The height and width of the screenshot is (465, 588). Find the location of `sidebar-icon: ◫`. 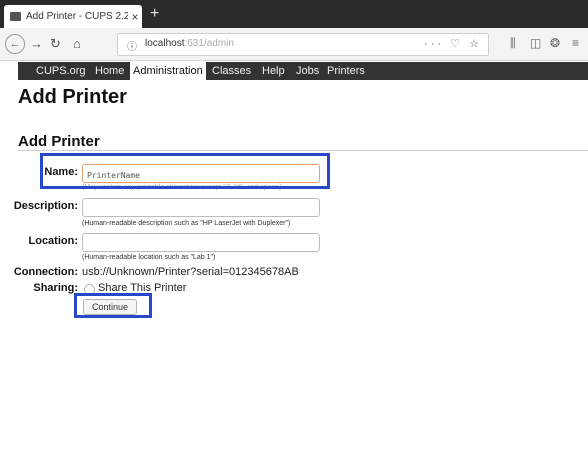

sidebar-icon: ◫ is located at coordinates (535, 43).